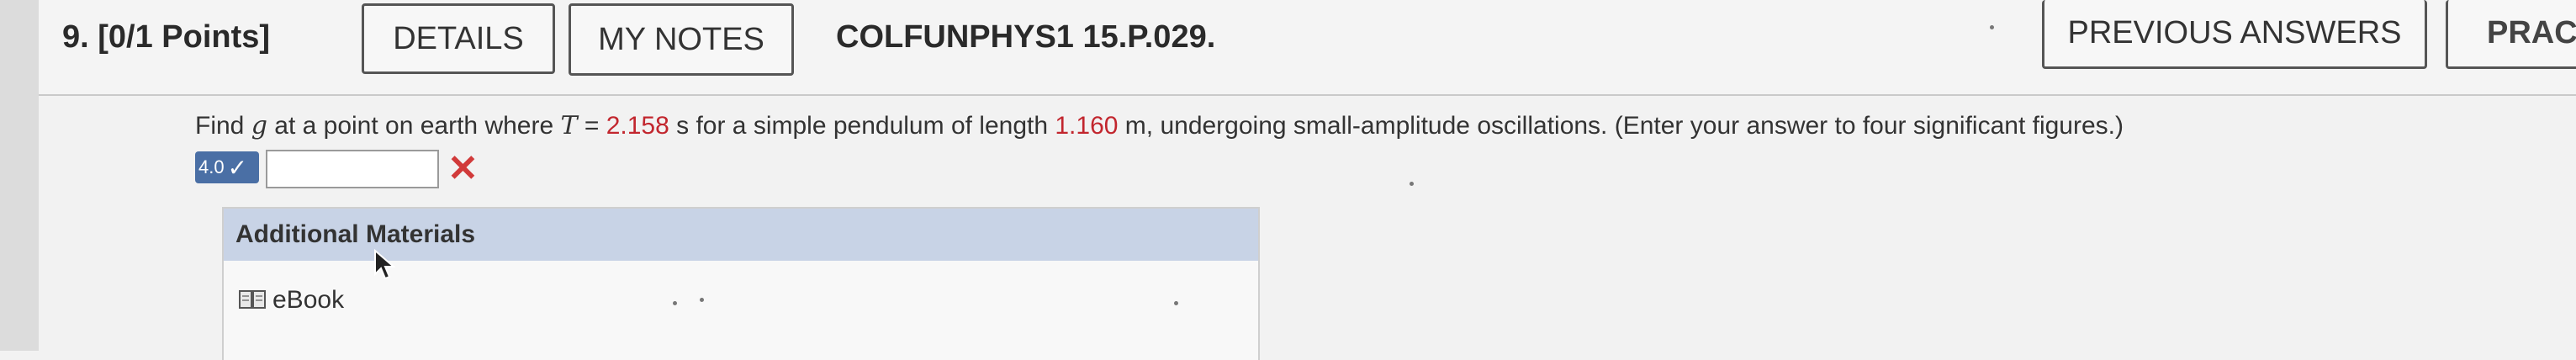 The image size is (2576, 360). I want to click on previous-answers-button: PREVIOUS ANSWERS, so click(2234, 34).